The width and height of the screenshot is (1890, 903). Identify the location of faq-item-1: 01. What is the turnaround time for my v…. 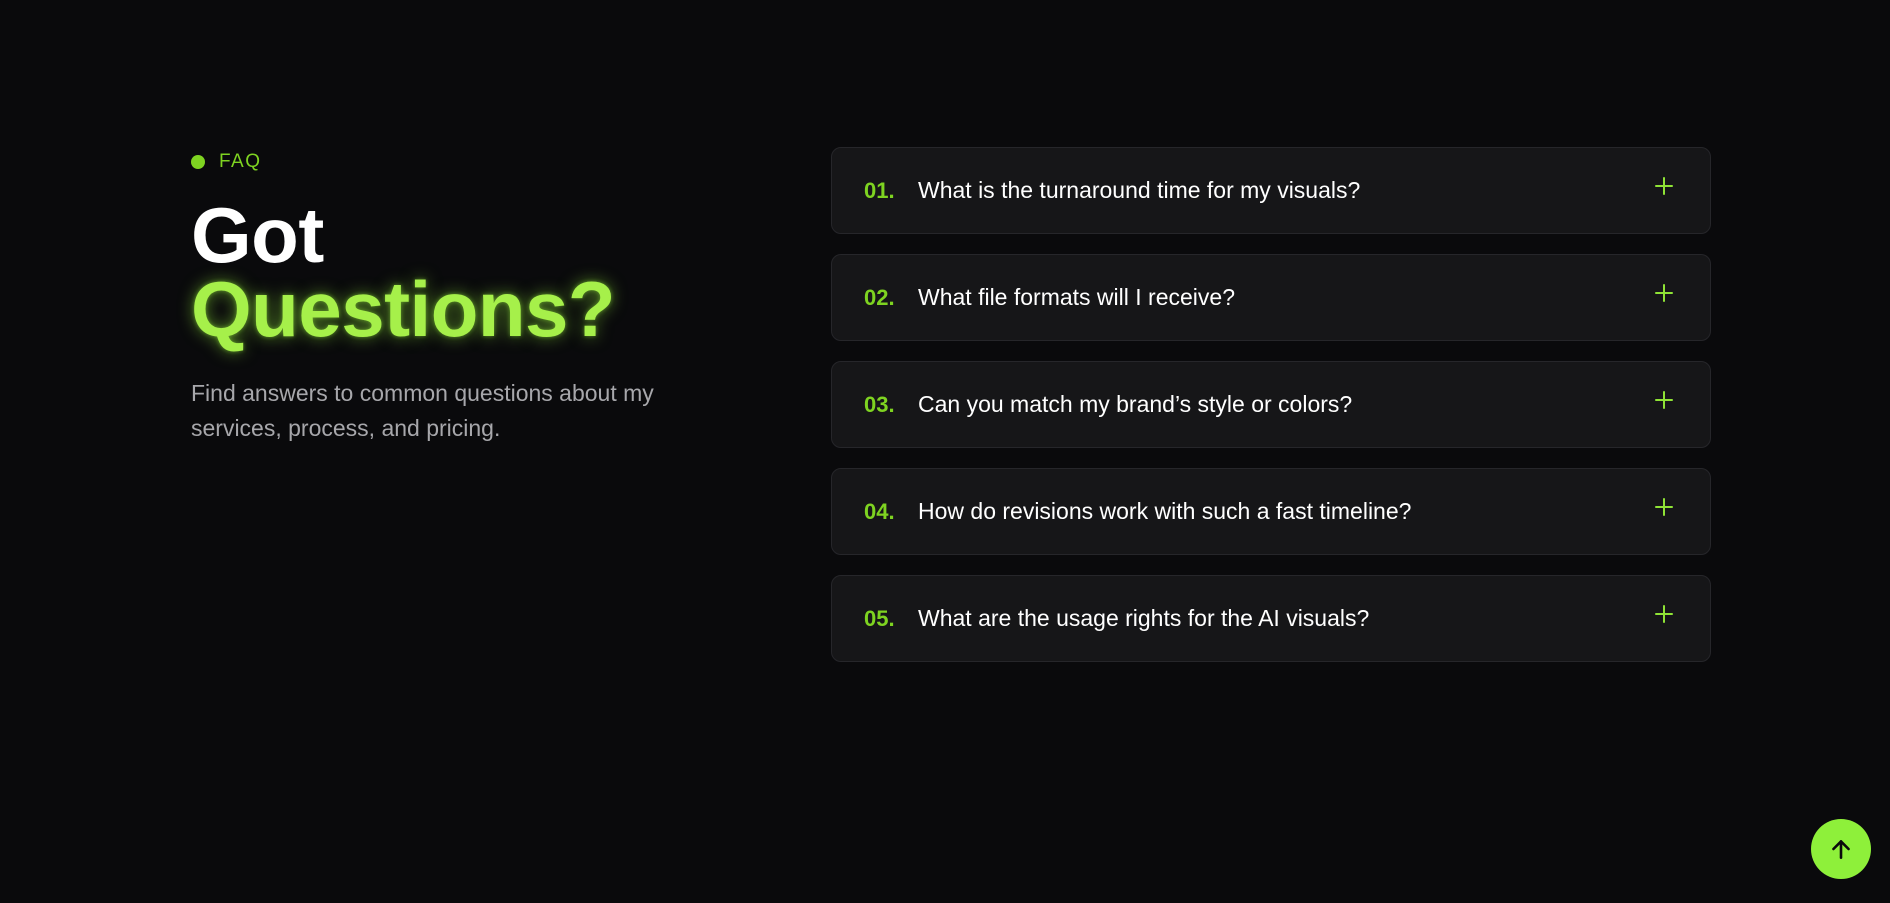
(1271, 190).